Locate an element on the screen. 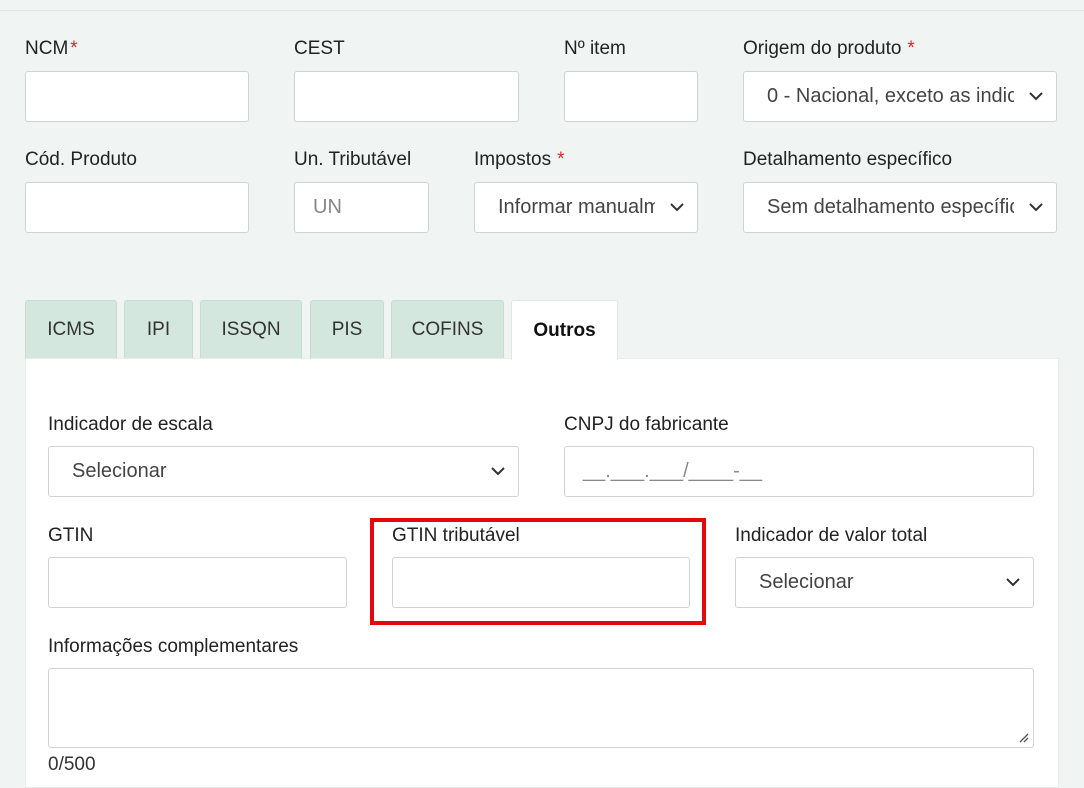 This screenshot has width=1084, height=788. ncm-label: NCM * is located at coordinates (51, 48).